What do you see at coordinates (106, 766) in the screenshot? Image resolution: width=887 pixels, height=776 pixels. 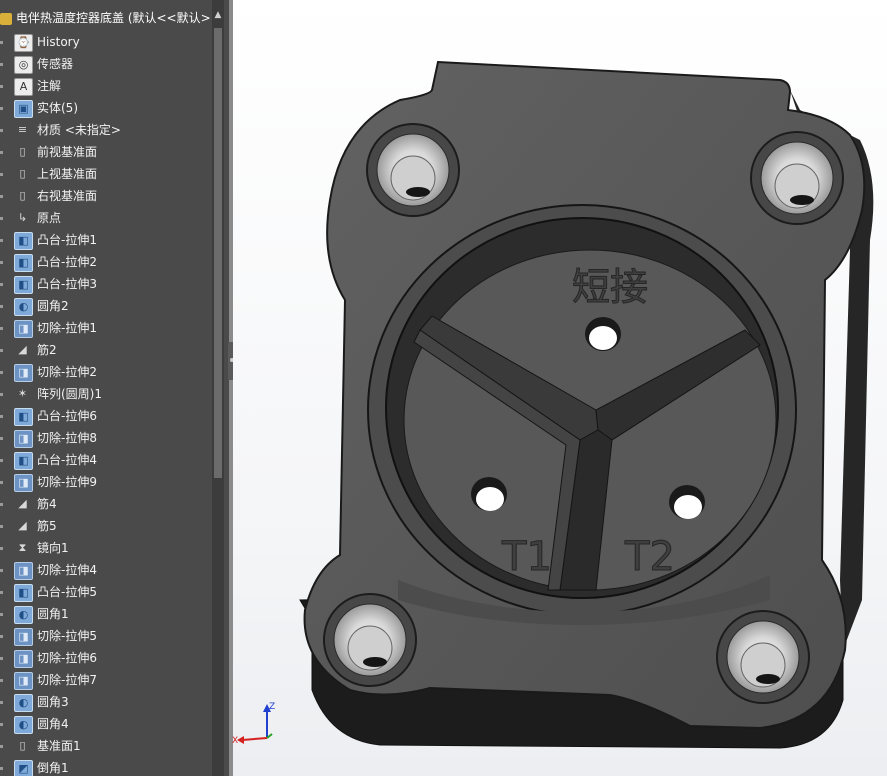 I see `tree-item: ◩ 倒角1` at bounding box center [106, 766].